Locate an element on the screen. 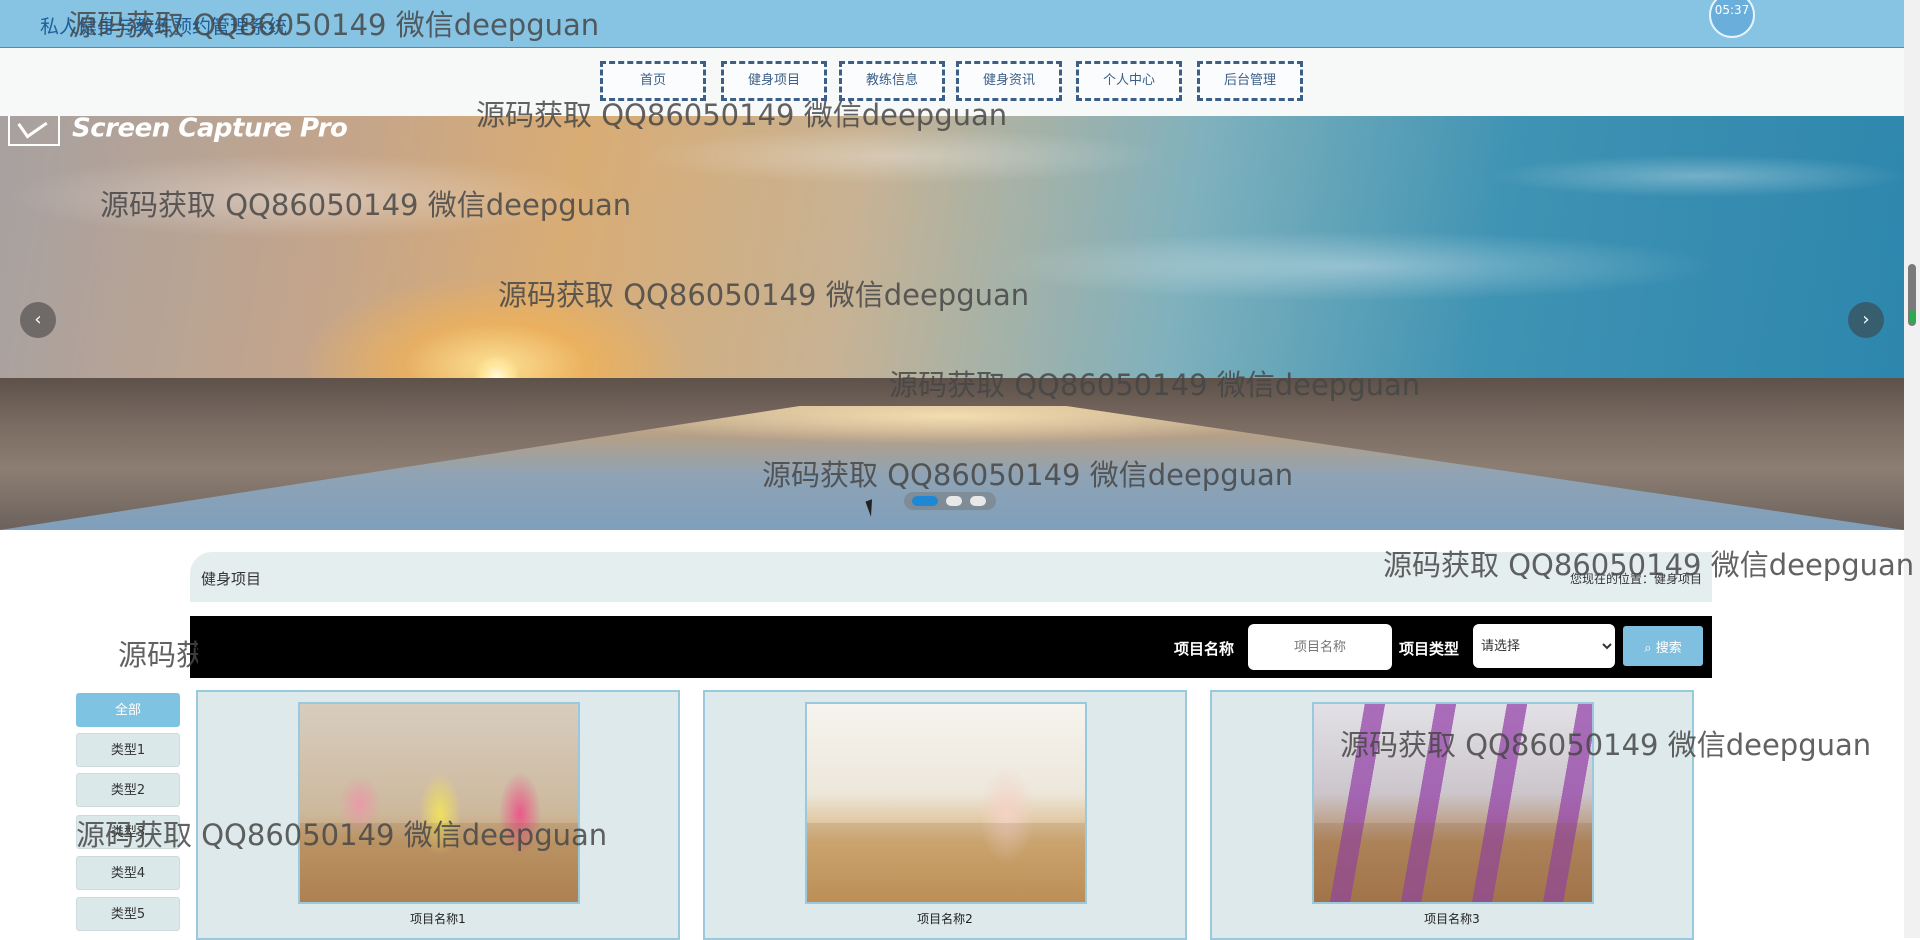 The height and width of the screenshot is (940, 1920). carousel-indicators is located at coordinates (950, 501).